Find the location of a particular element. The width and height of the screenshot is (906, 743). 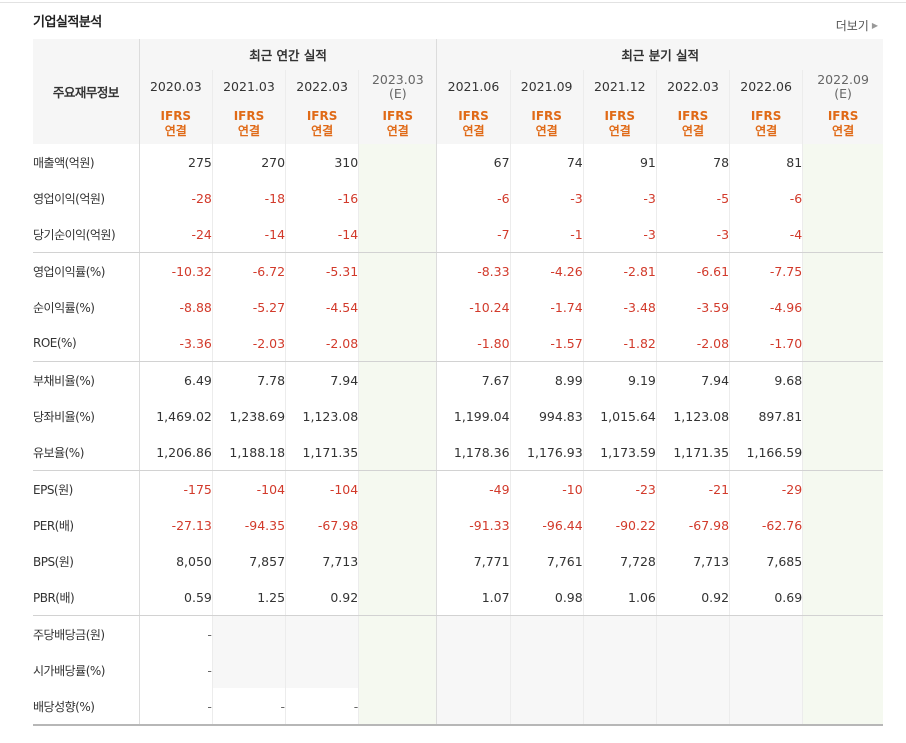

table-cell: -7 is located at coordinates (473, 234).